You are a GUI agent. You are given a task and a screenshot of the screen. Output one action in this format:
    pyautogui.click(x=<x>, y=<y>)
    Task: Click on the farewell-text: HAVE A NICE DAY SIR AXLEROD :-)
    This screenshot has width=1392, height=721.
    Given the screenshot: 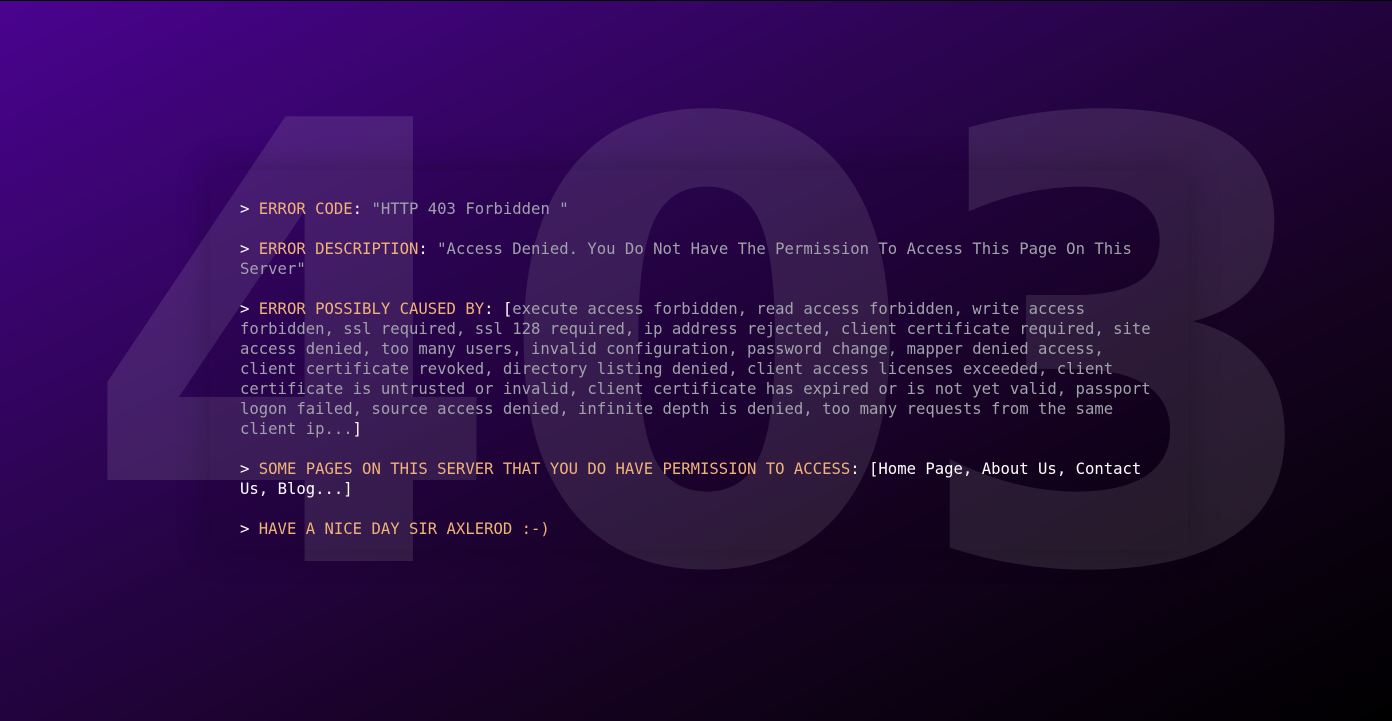 What is the action you would take?
    pyautogui.click(x=404, y=529)
    